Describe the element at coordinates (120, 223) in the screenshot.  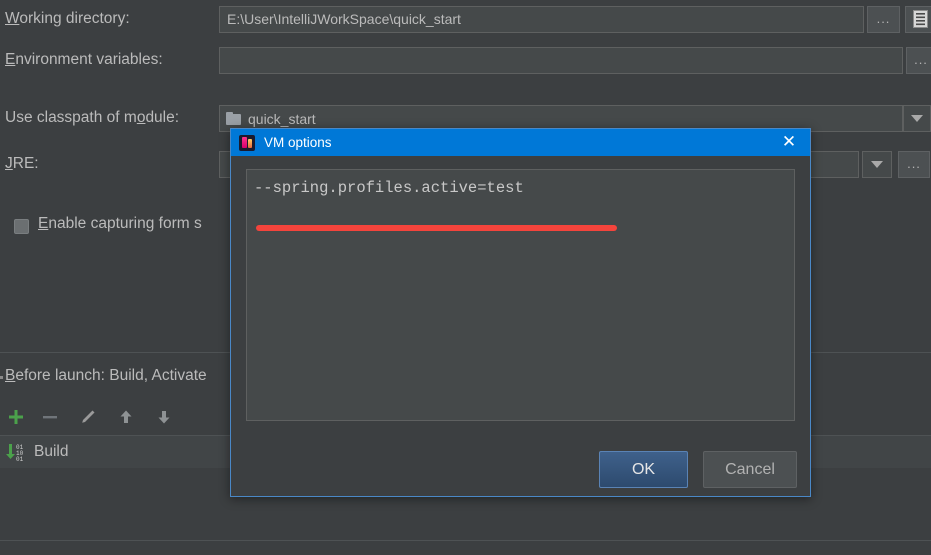
I see `enable-capturing-label: Enable capturing form s` at that location.